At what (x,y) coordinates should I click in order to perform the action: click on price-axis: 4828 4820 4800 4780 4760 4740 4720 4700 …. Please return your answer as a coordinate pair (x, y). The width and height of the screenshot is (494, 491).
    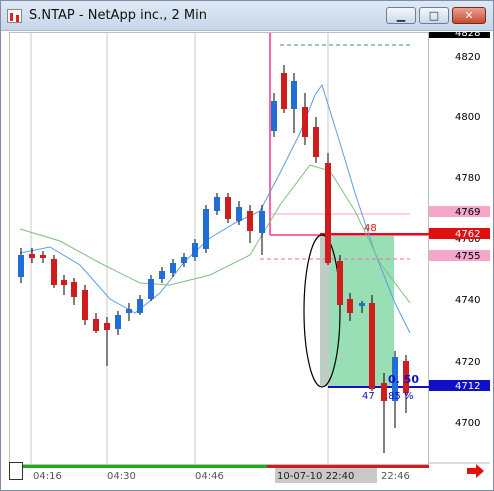
    Looking at the image, I should click on (459, 246).